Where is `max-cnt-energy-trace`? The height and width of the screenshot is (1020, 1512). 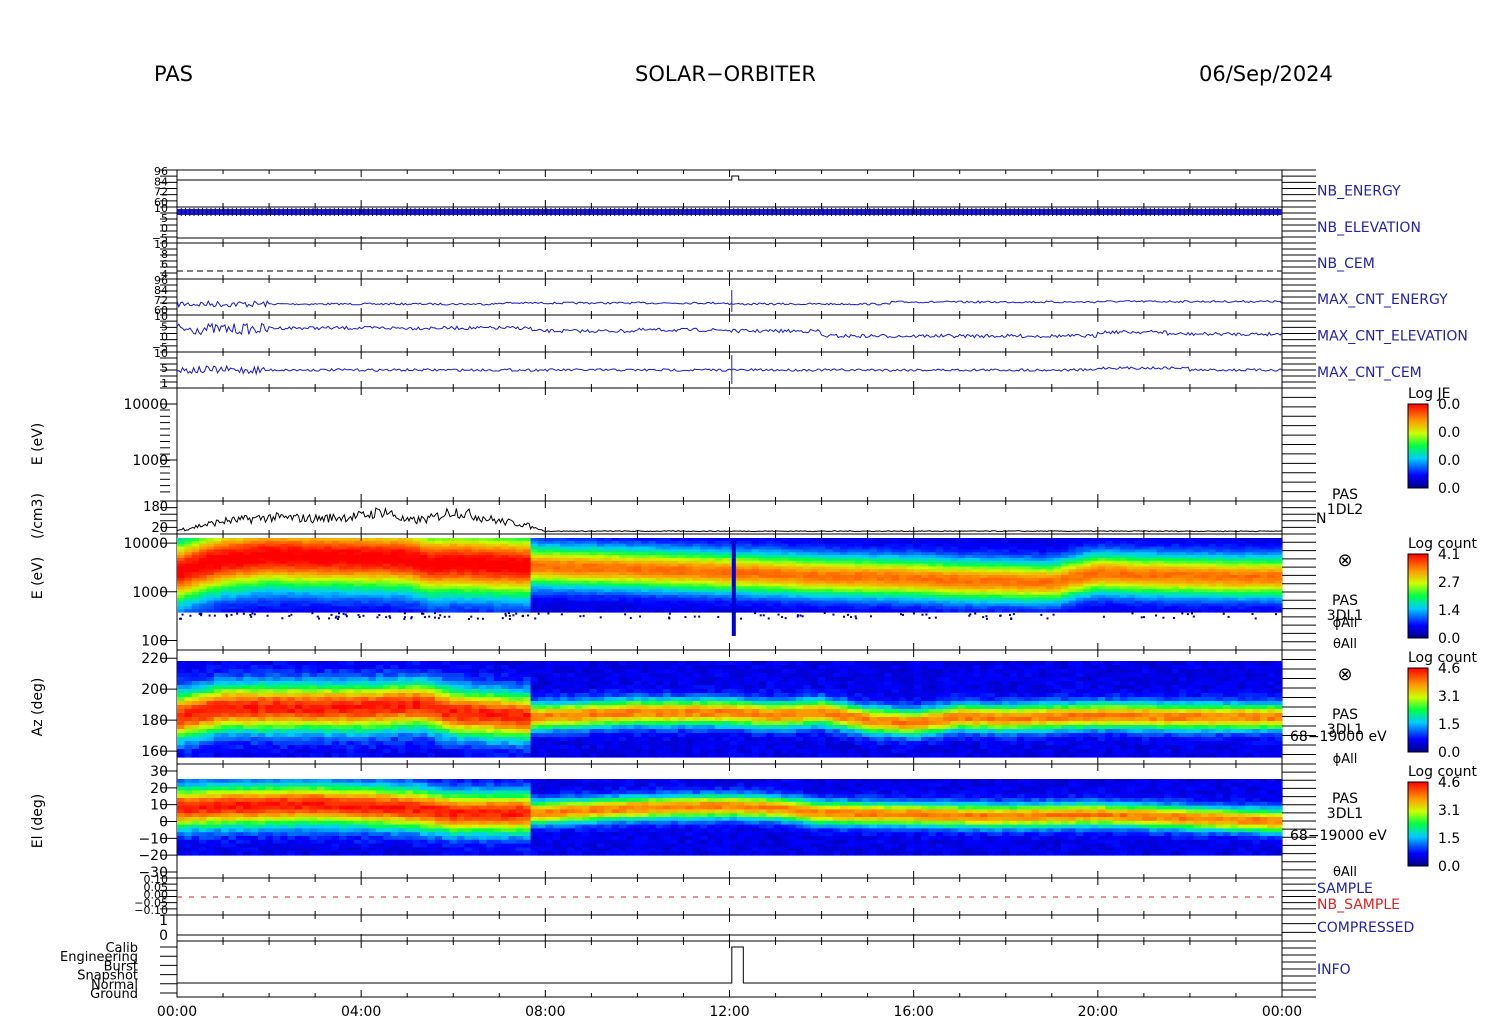
max-cnt-energy-trace is located at coordinates (729, 304).